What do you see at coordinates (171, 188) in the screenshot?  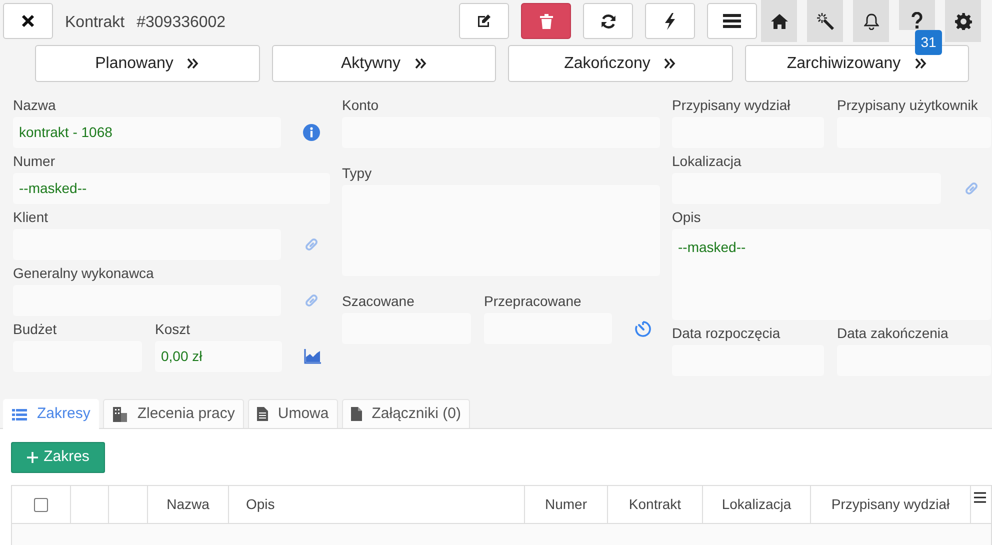 I see `input-field: --masked--` at bounding box center [171, 188].